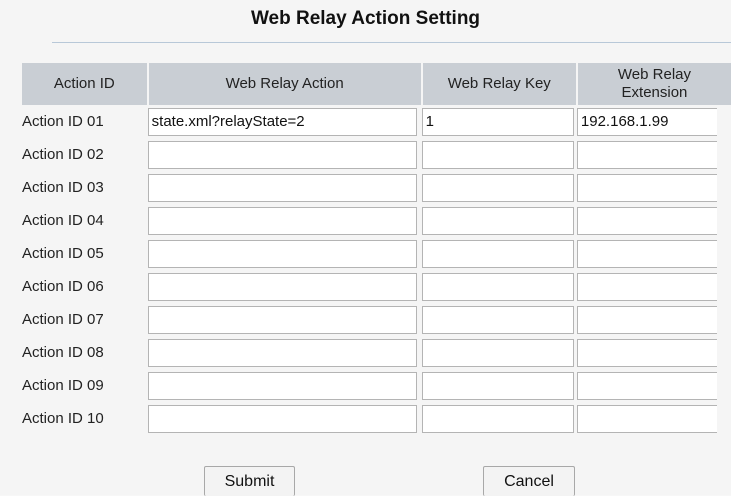  Describe the element at coordinates (499, 84) in the screenshot. I see `column-header-web-relay-key: Web Relay Key` at that location.